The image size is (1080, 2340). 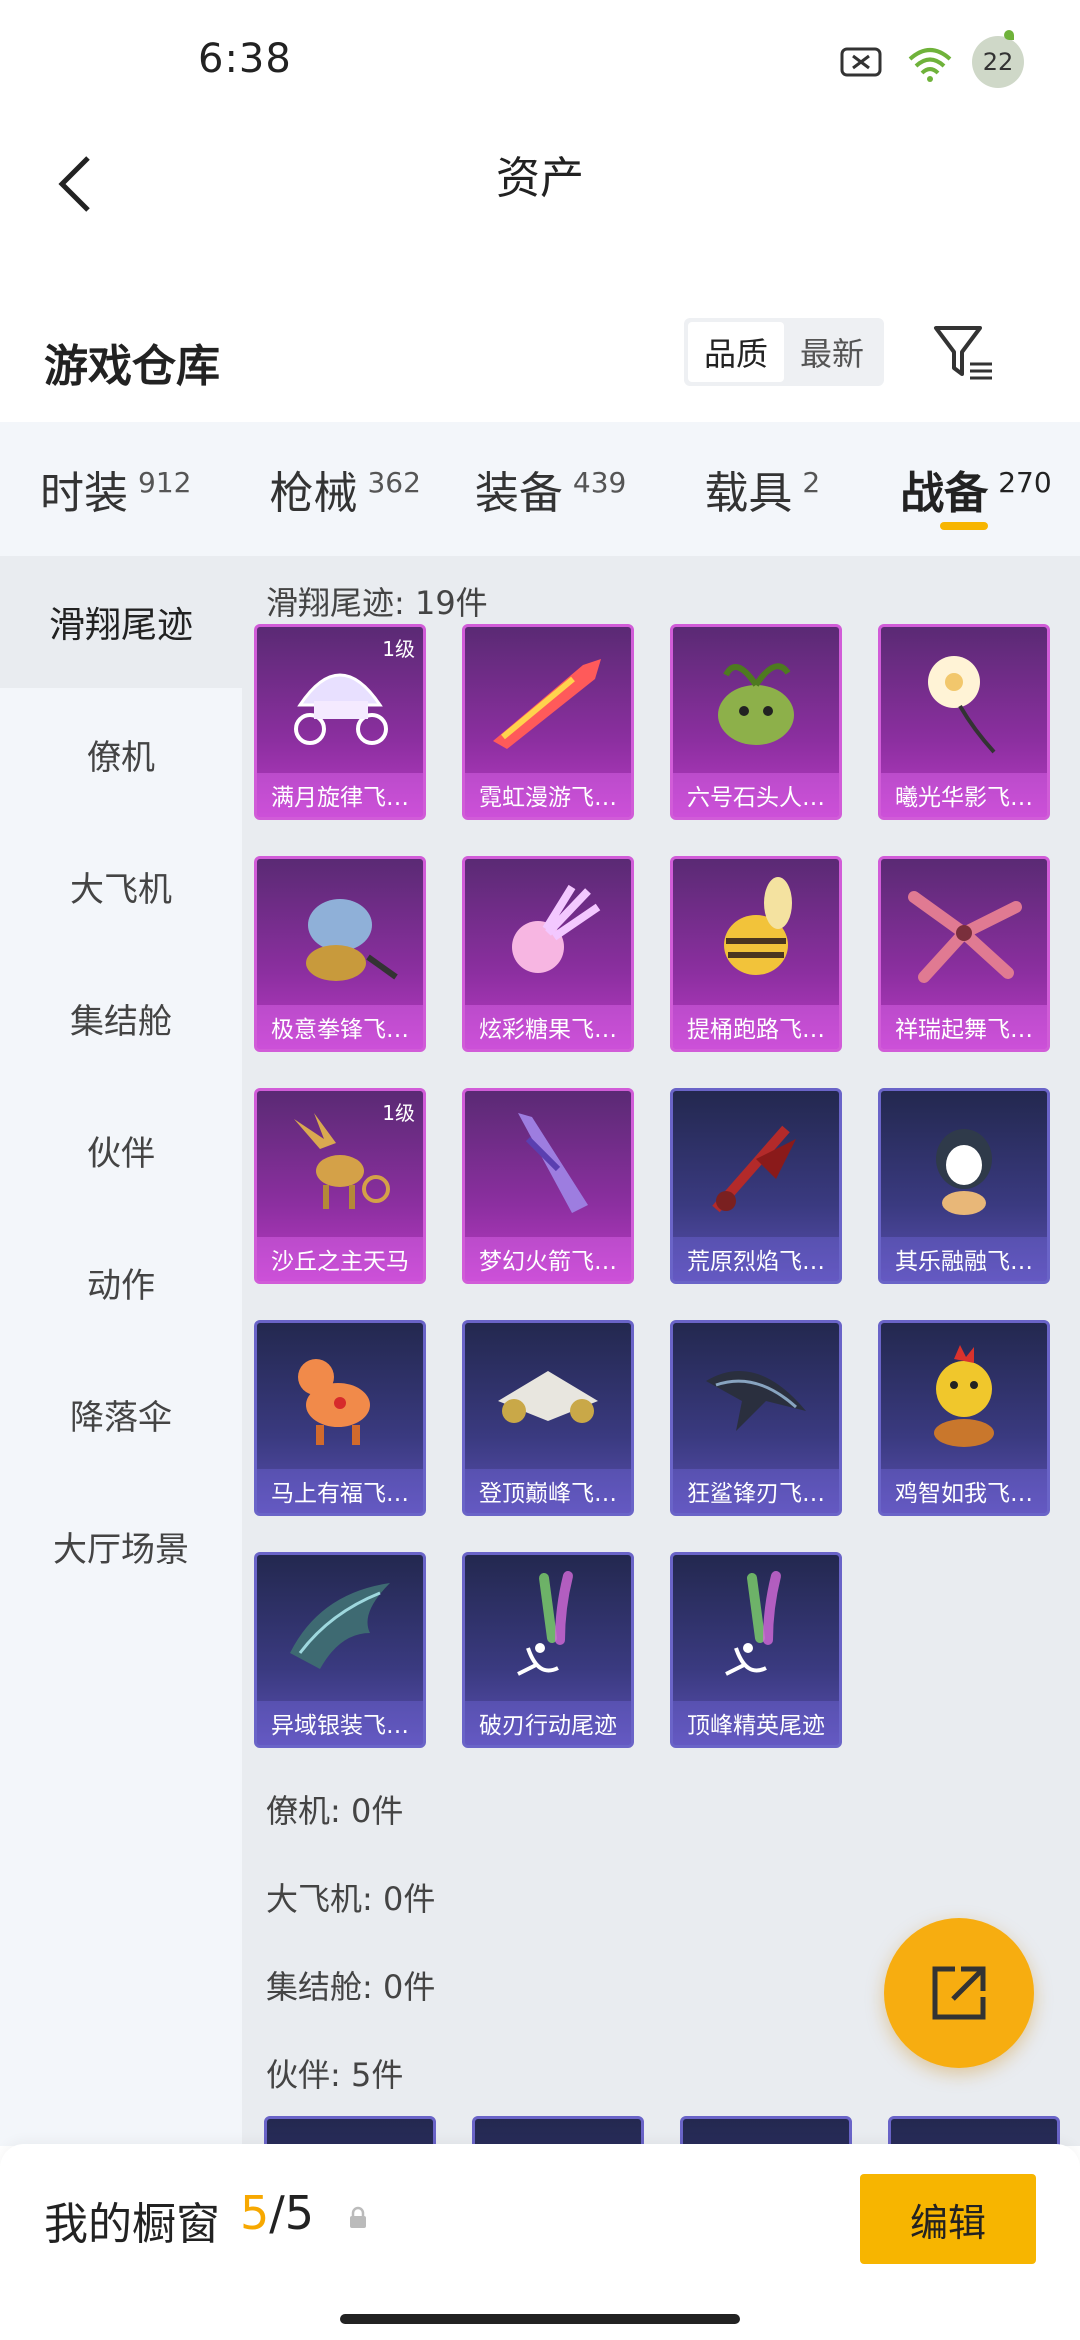 I want to click on sidebar-item-airplane: 大飞机, so click(x=121, y=886).